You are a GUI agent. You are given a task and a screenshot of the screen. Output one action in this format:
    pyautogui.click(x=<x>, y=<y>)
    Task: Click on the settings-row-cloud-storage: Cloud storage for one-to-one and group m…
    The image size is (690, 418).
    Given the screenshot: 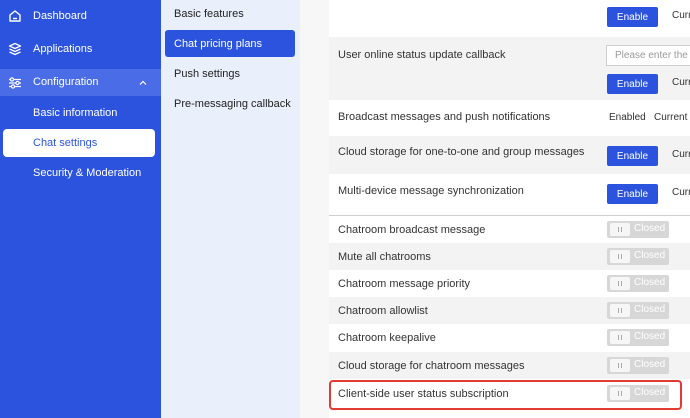 What is the action you would take?
    pyautogui.click(x=509, y=155)
    